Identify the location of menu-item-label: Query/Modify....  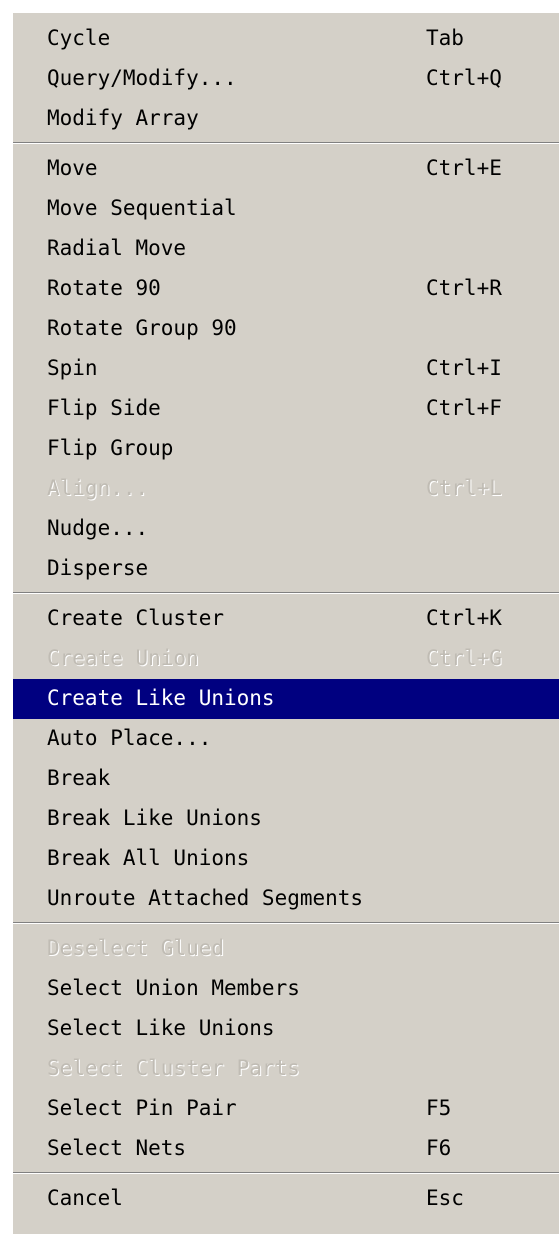
(142, 78).